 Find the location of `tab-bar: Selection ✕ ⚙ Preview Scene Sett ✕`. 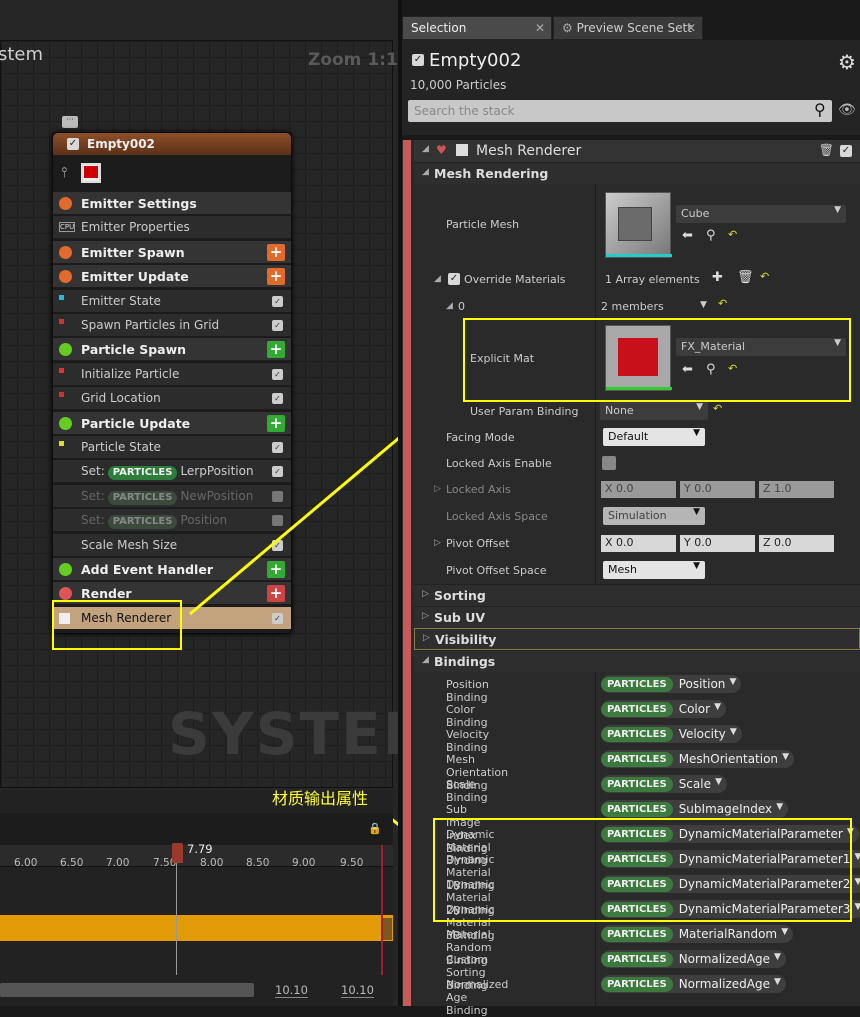

tab-bar: Selection ✕ ⚙ Preview Scene Sett ✕ is located at coordinates (631, 28).